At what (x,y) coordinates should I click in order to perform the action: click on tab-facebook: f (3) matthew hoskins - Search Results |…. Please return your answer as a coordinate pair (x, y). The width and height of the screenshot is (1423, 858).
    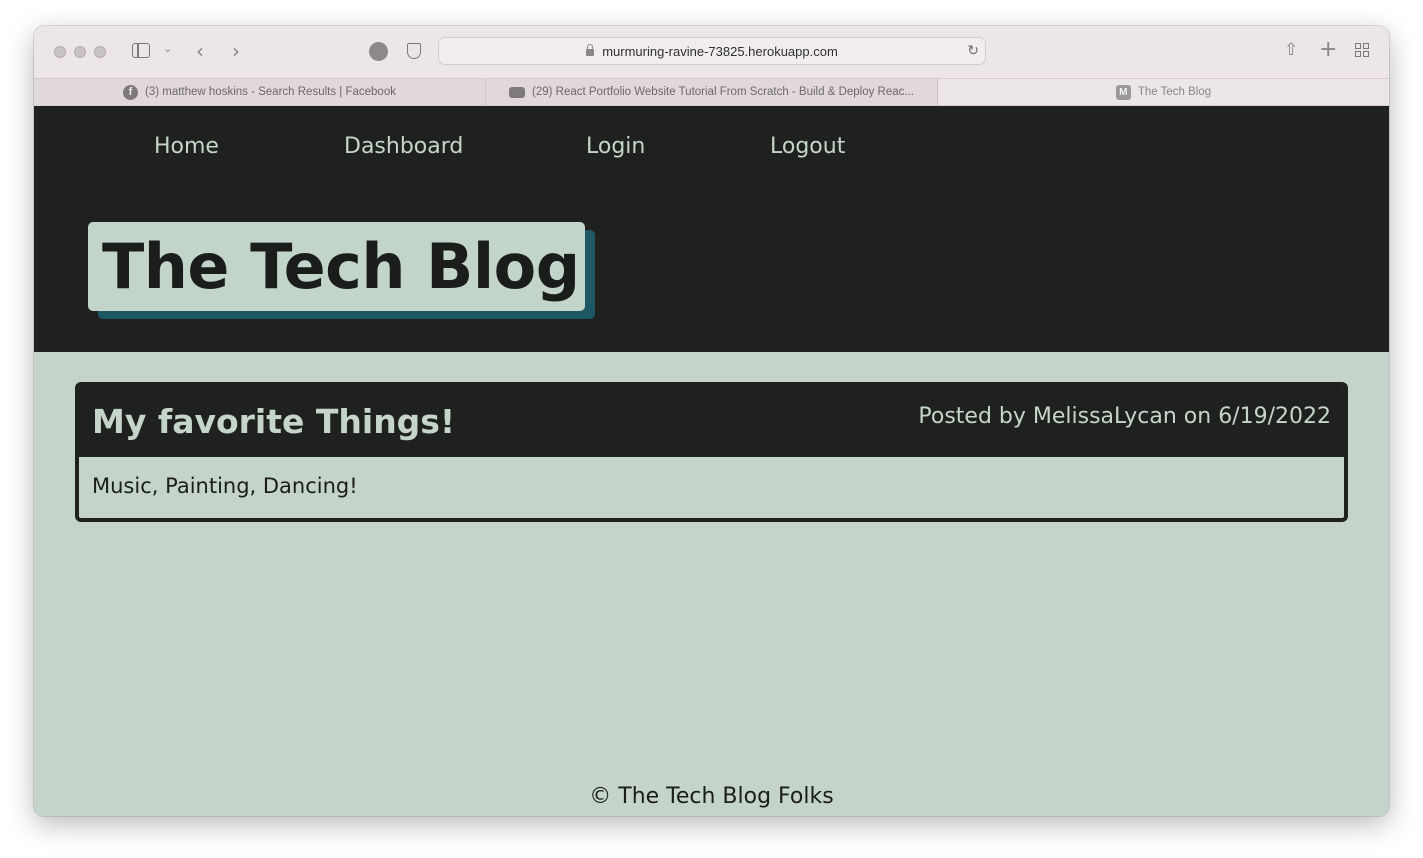
    Looking at the image, I should click on (260, 92).